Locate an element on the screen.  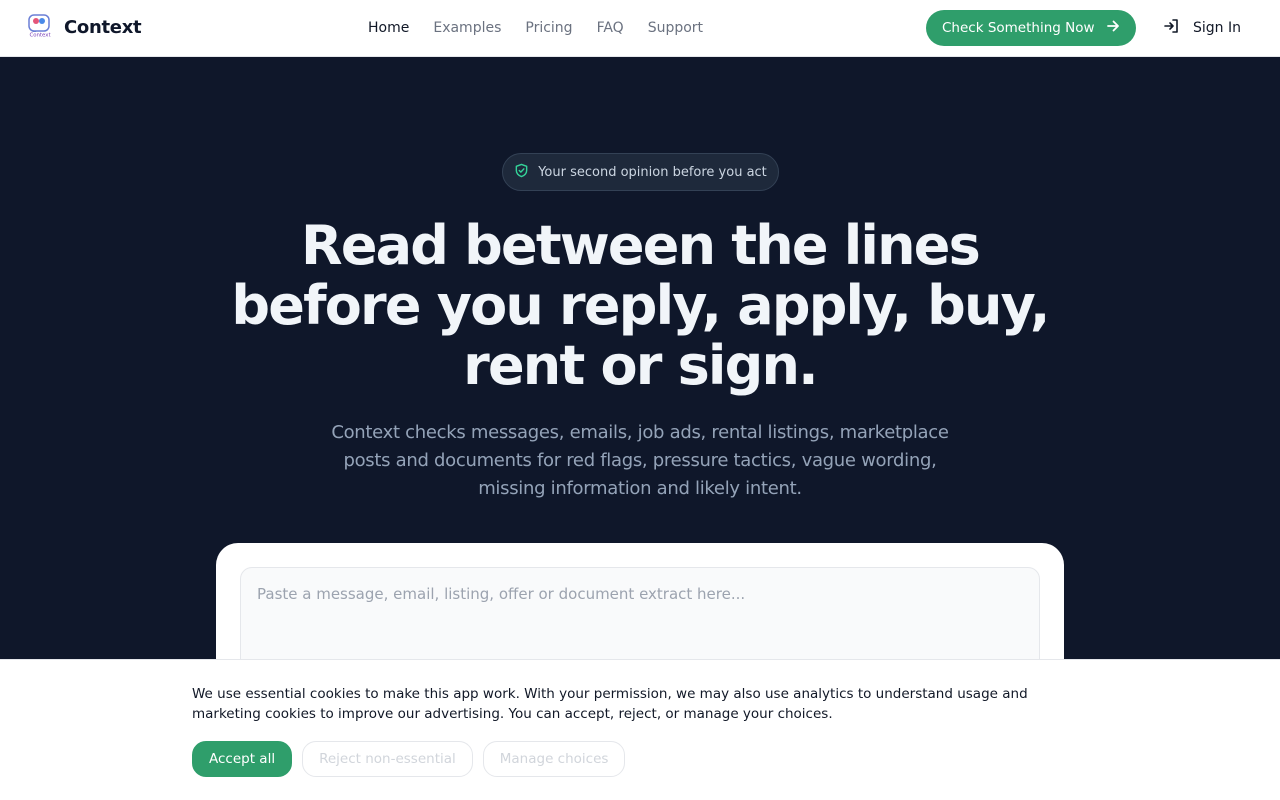
log-in-icon is located at coordinates (1172, 28).